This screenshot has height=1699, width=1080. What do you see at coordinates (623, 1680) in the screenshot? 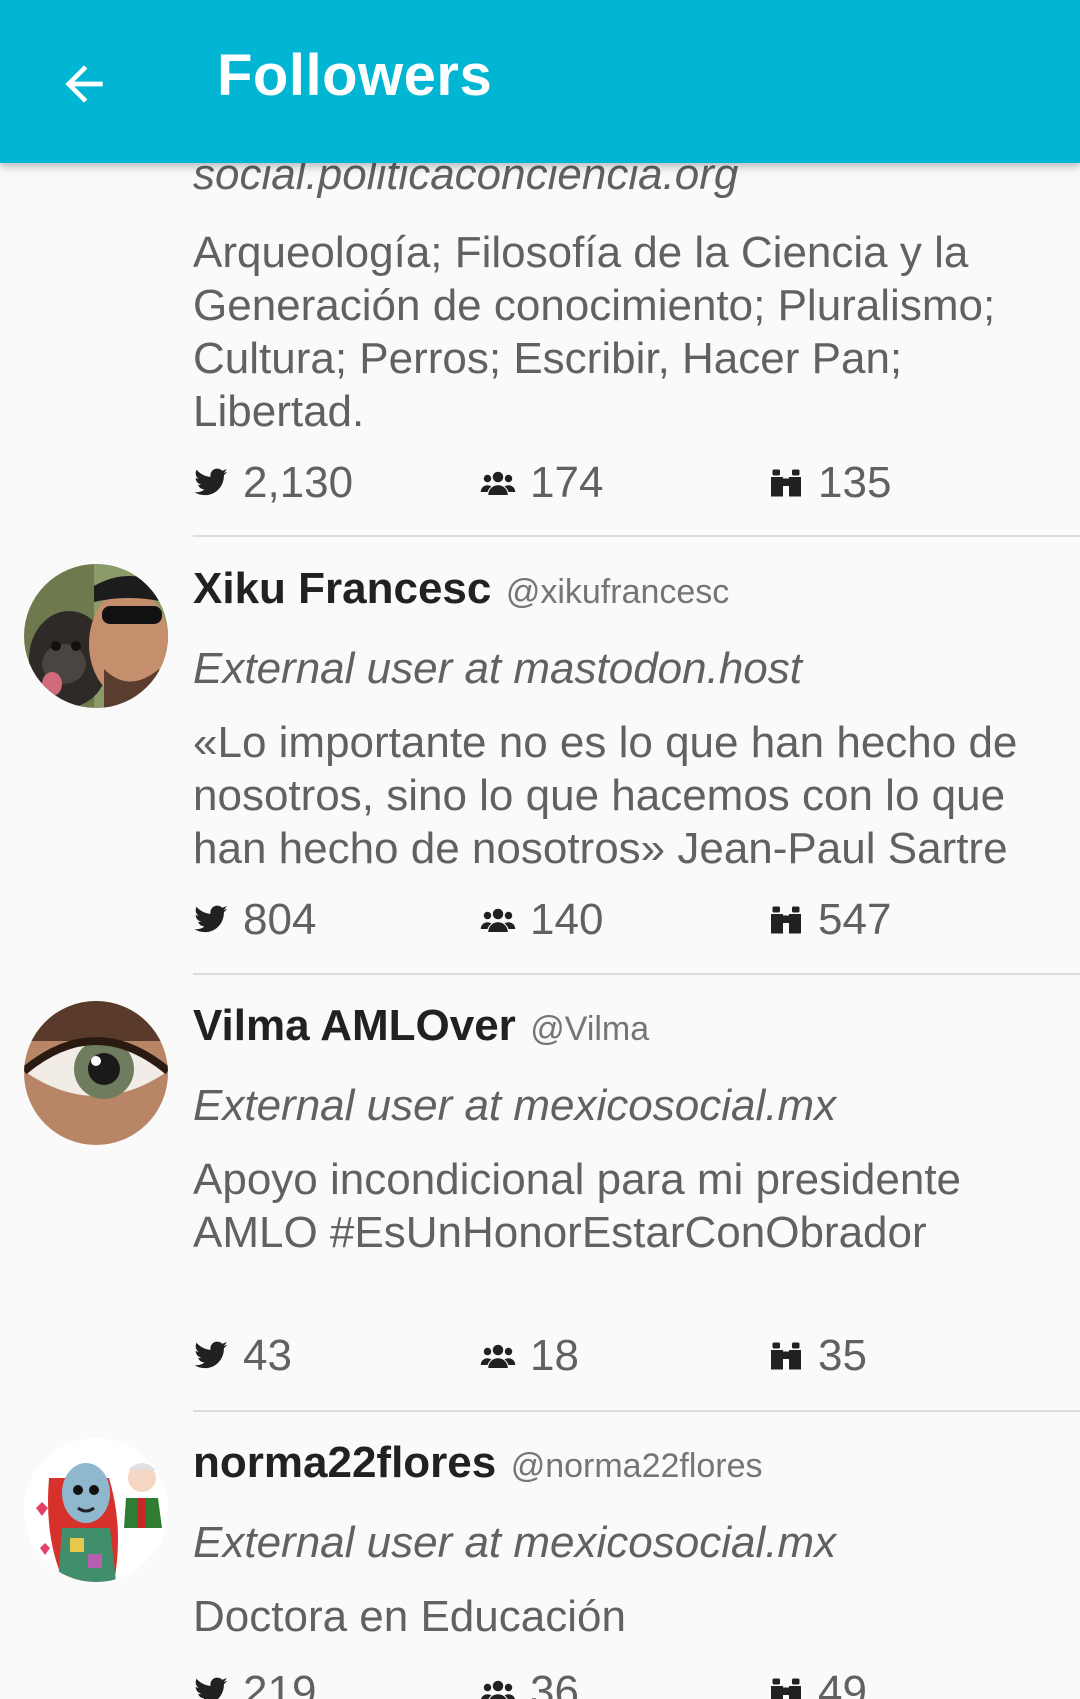
I see `follower-stats: 219 36 49` at bounding box center [623, 1680].